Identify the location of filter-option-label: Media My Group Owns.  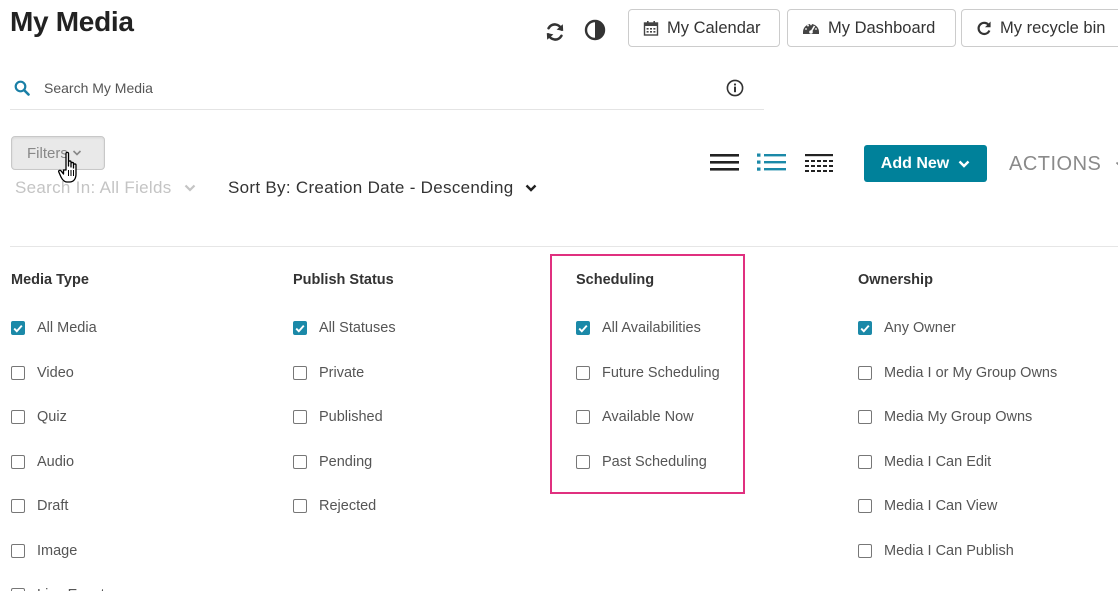
(958, 417).